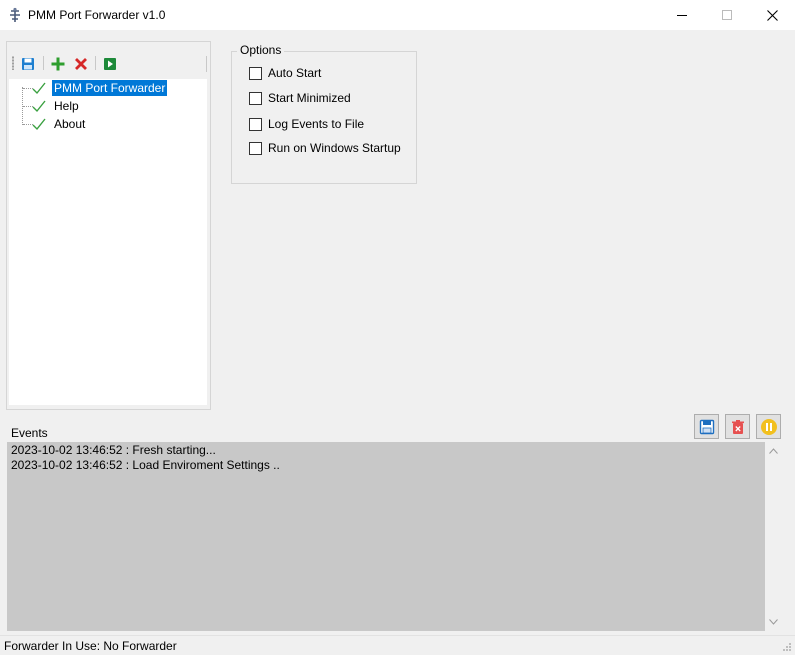 This screenshot has height=655, width=795. I want to click on tree-item-label: About, so click(70, 124).